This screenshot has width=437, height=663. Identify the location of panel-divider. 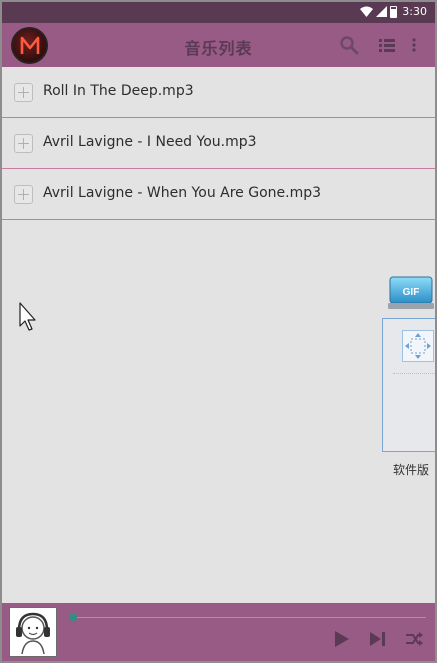
(414, 373).